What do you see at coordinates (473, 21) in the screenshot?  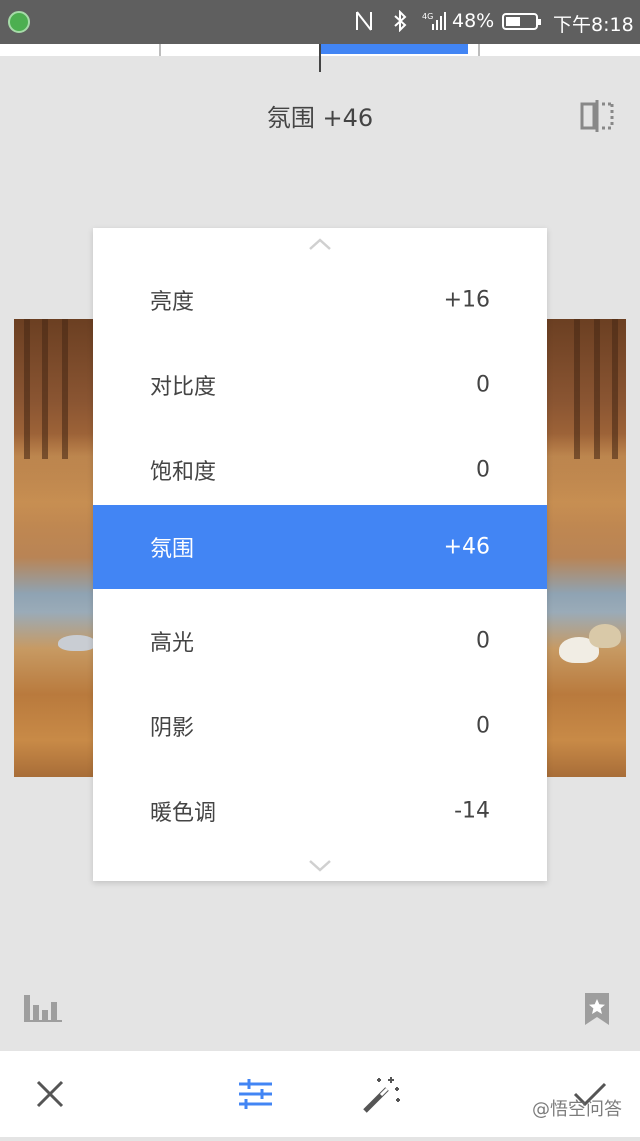 I see `battery-percent: 48%` at bounding box center [473, 21].